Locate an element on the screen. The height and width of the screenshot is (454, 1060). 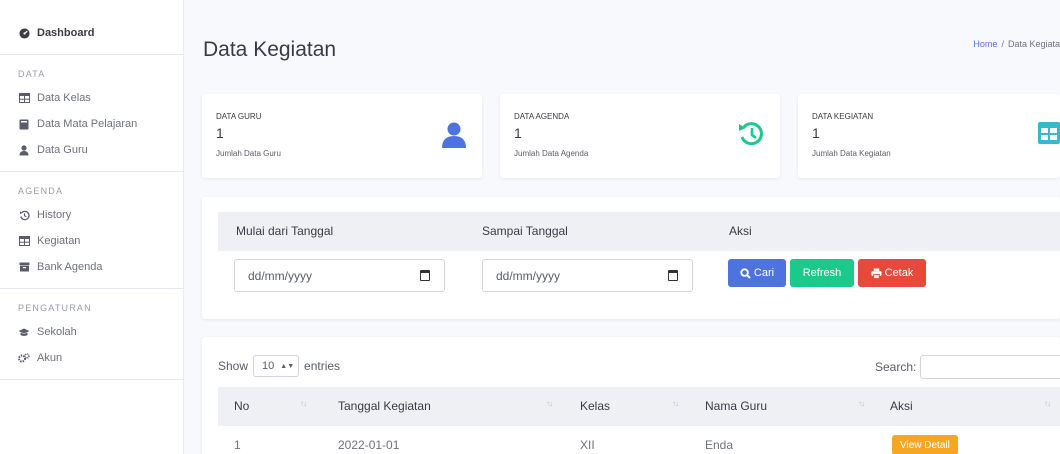
sidebar-item-bank-agenda: Bank Agenda is located at coordinates (91, 267).